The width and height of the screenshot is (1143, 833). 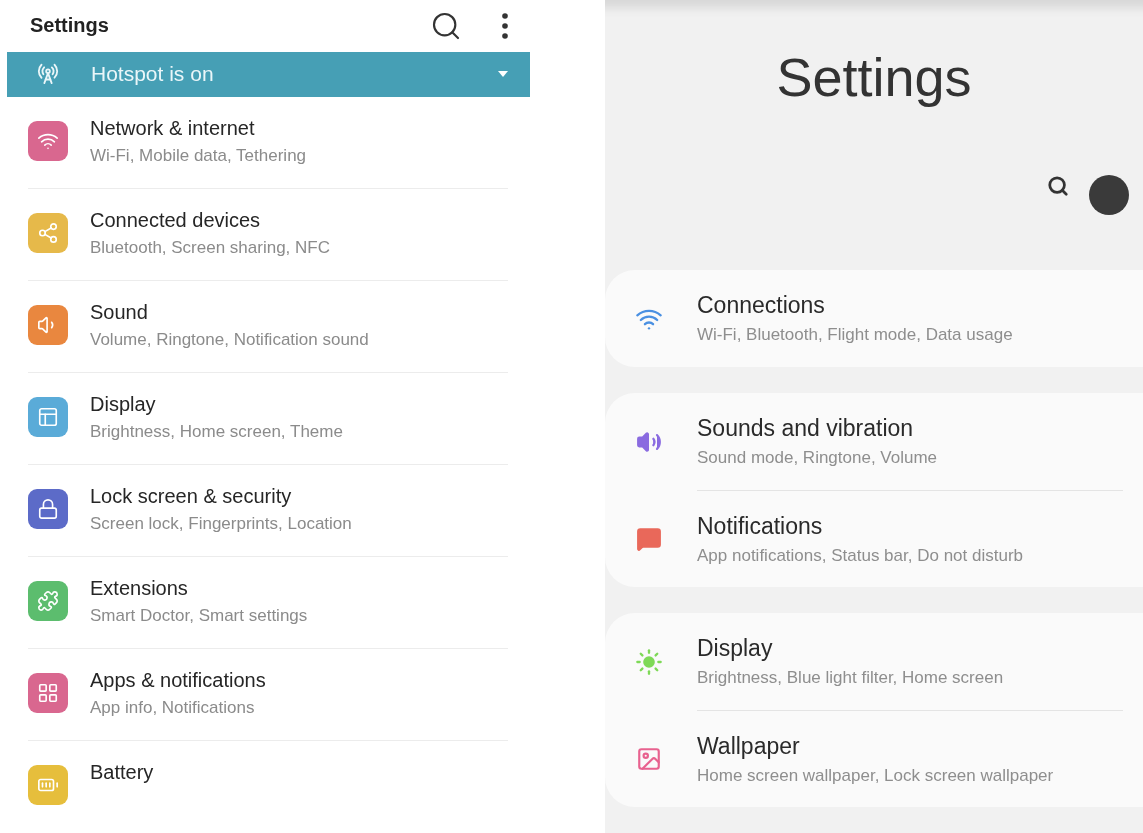 I want to click on item-title: Notifications, so click(x=760, y=526).